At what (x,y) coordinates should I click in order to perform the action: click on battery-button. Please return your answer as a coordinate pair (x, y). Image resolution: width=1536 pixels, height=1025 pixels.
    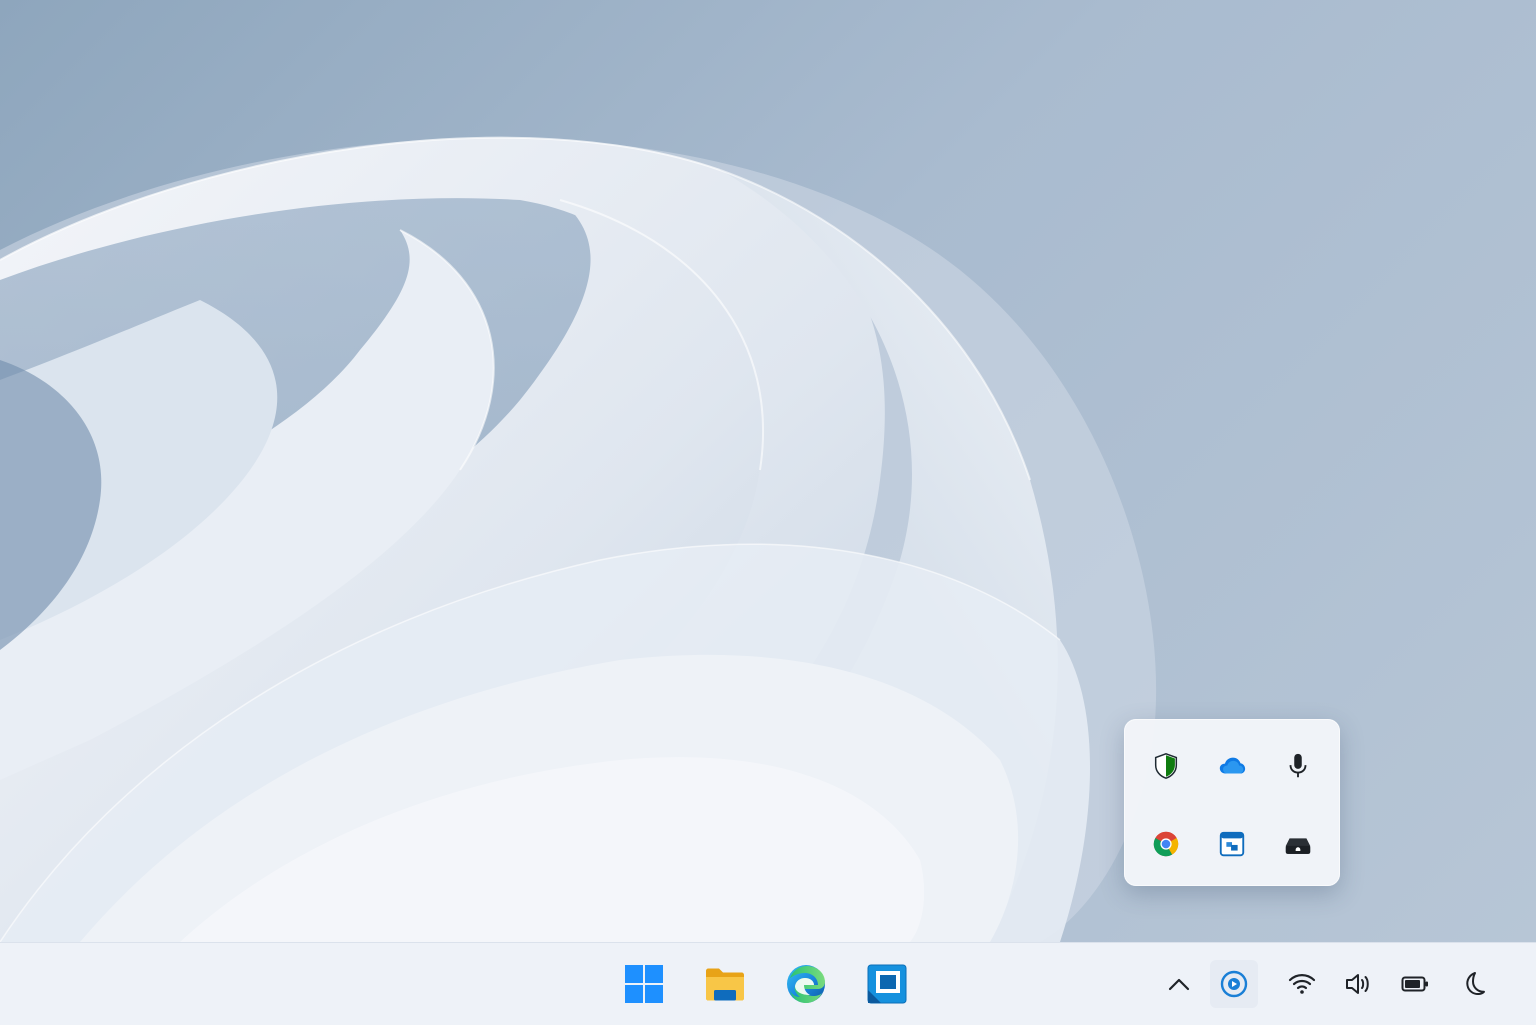
    Looking at the image, I should click on (1415, 984).